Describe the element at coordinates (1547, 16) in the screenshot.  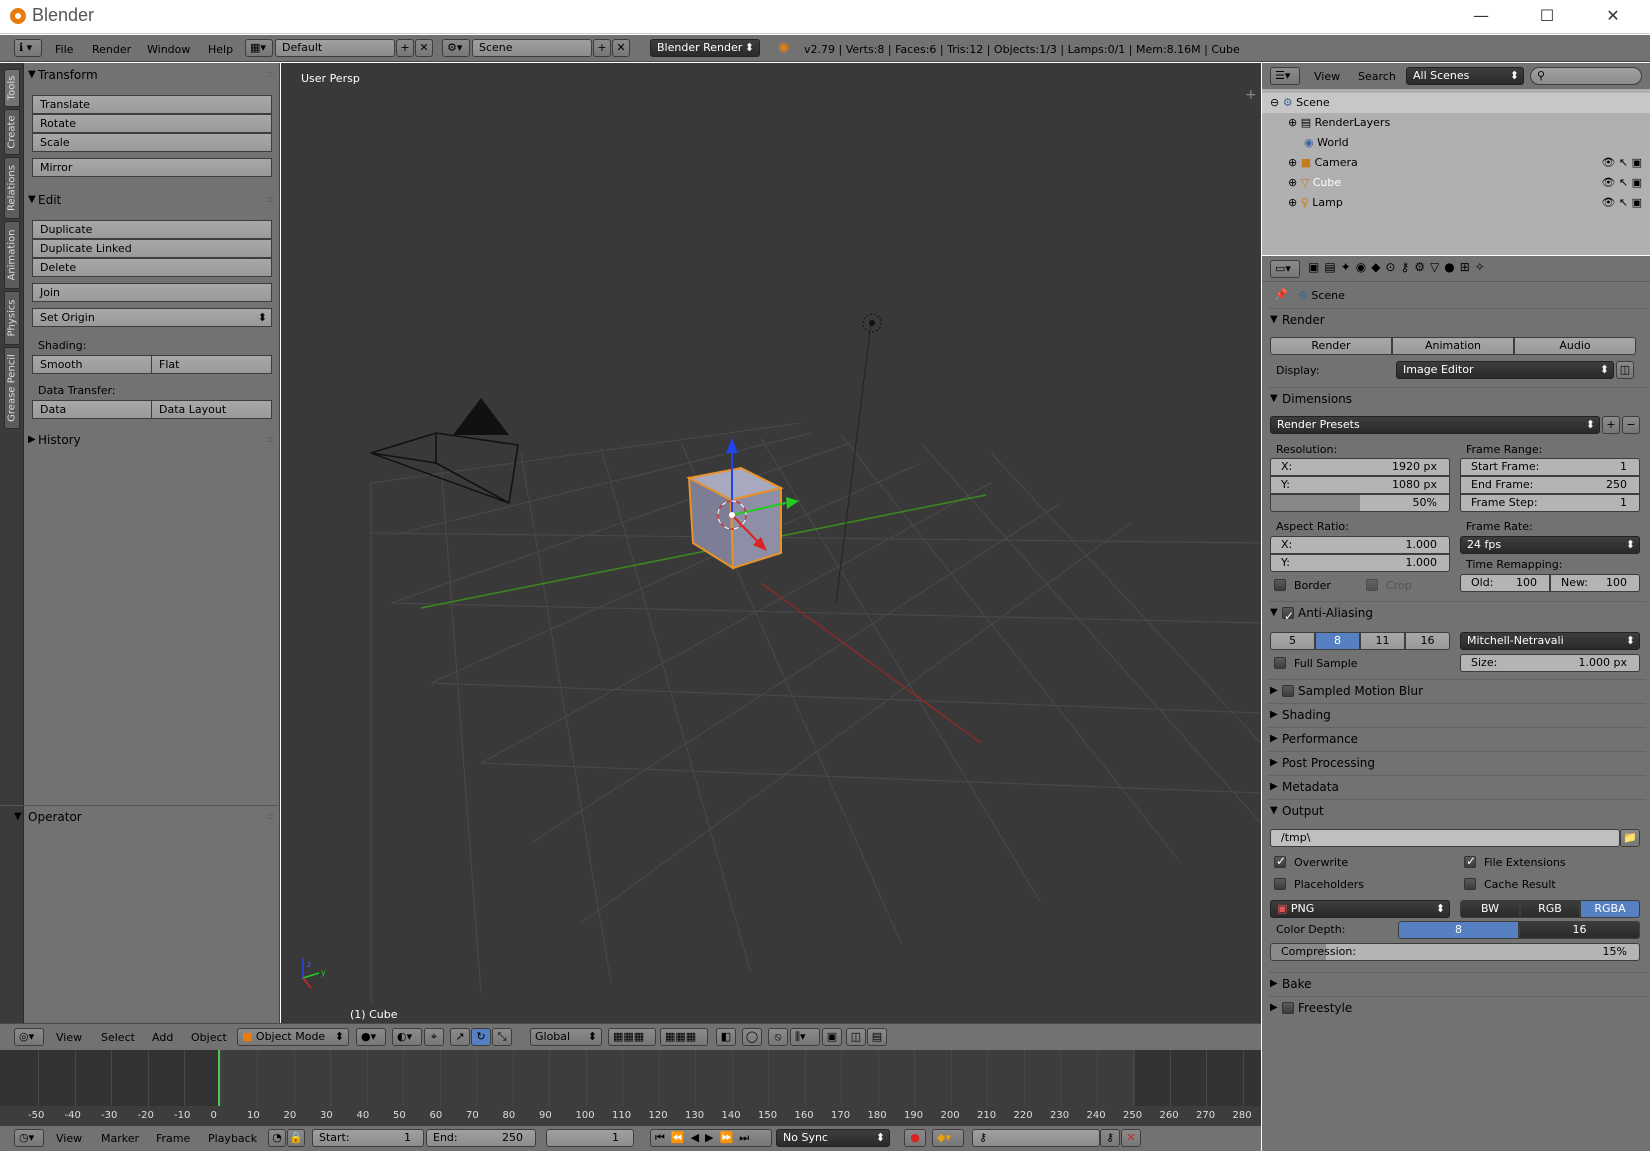
I see `maximize-button: ☐` at that location.